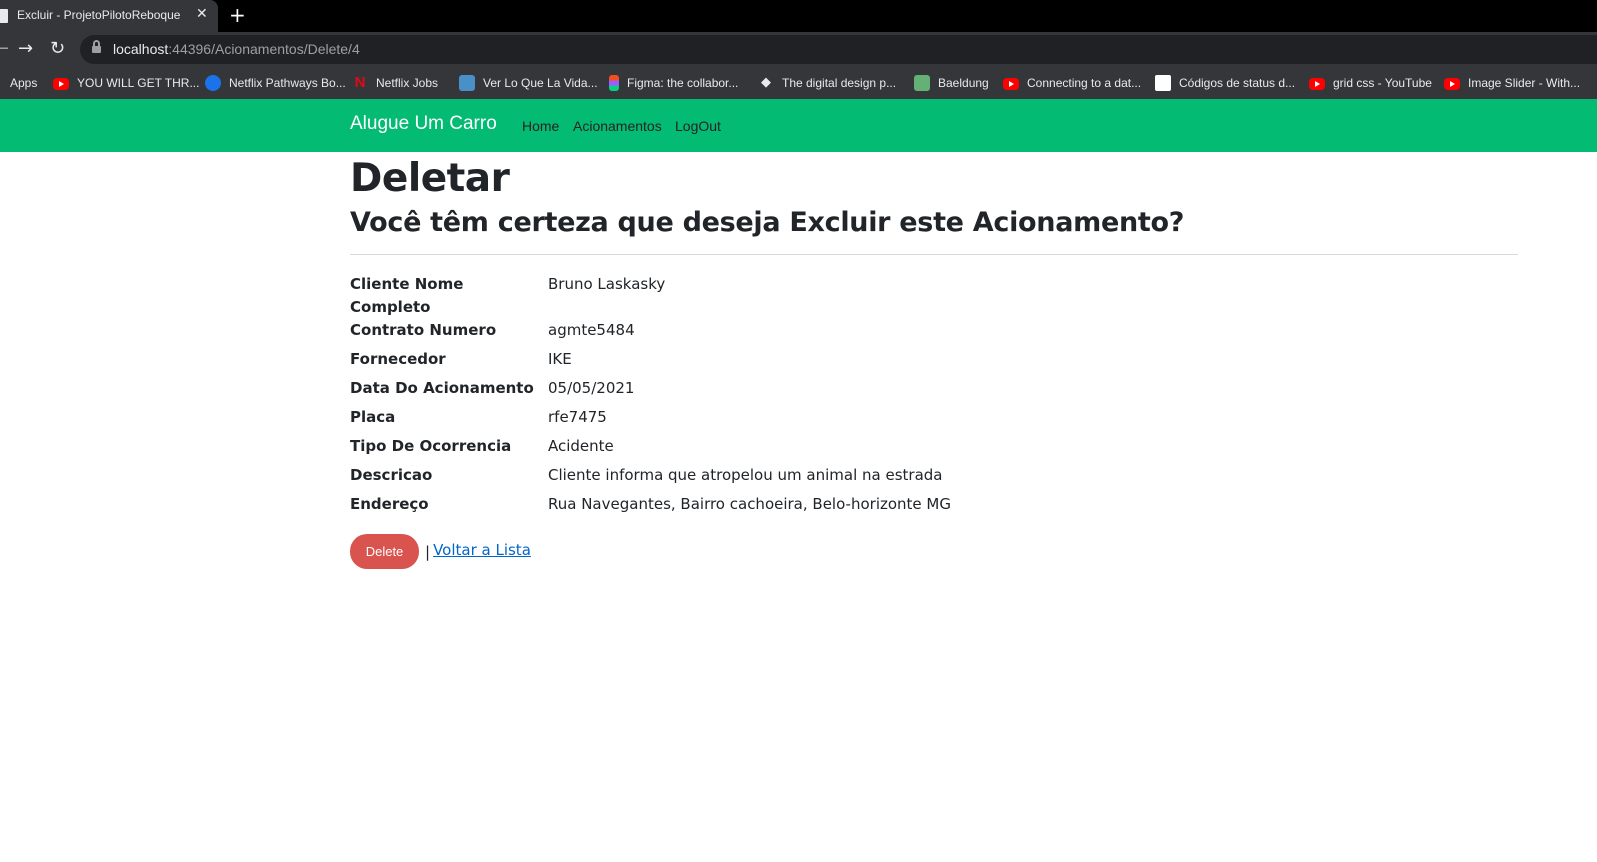  I want to click on url-path: :44396/Acionamentos/Delete/4, so click(264, 49).